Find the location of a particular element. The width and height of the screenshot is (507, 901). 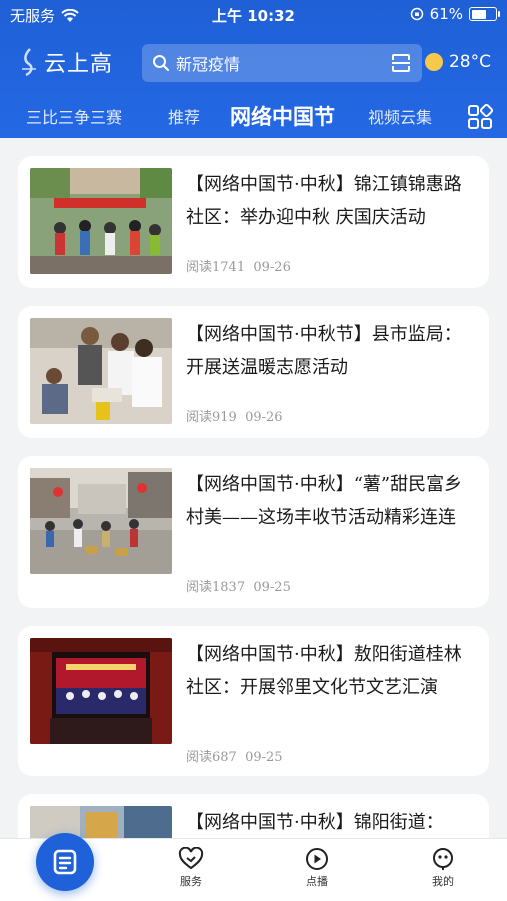

category-tabs: 三比三争三赛 推荐 网络中国节 视频云集 is located at coordinates (253, 116).